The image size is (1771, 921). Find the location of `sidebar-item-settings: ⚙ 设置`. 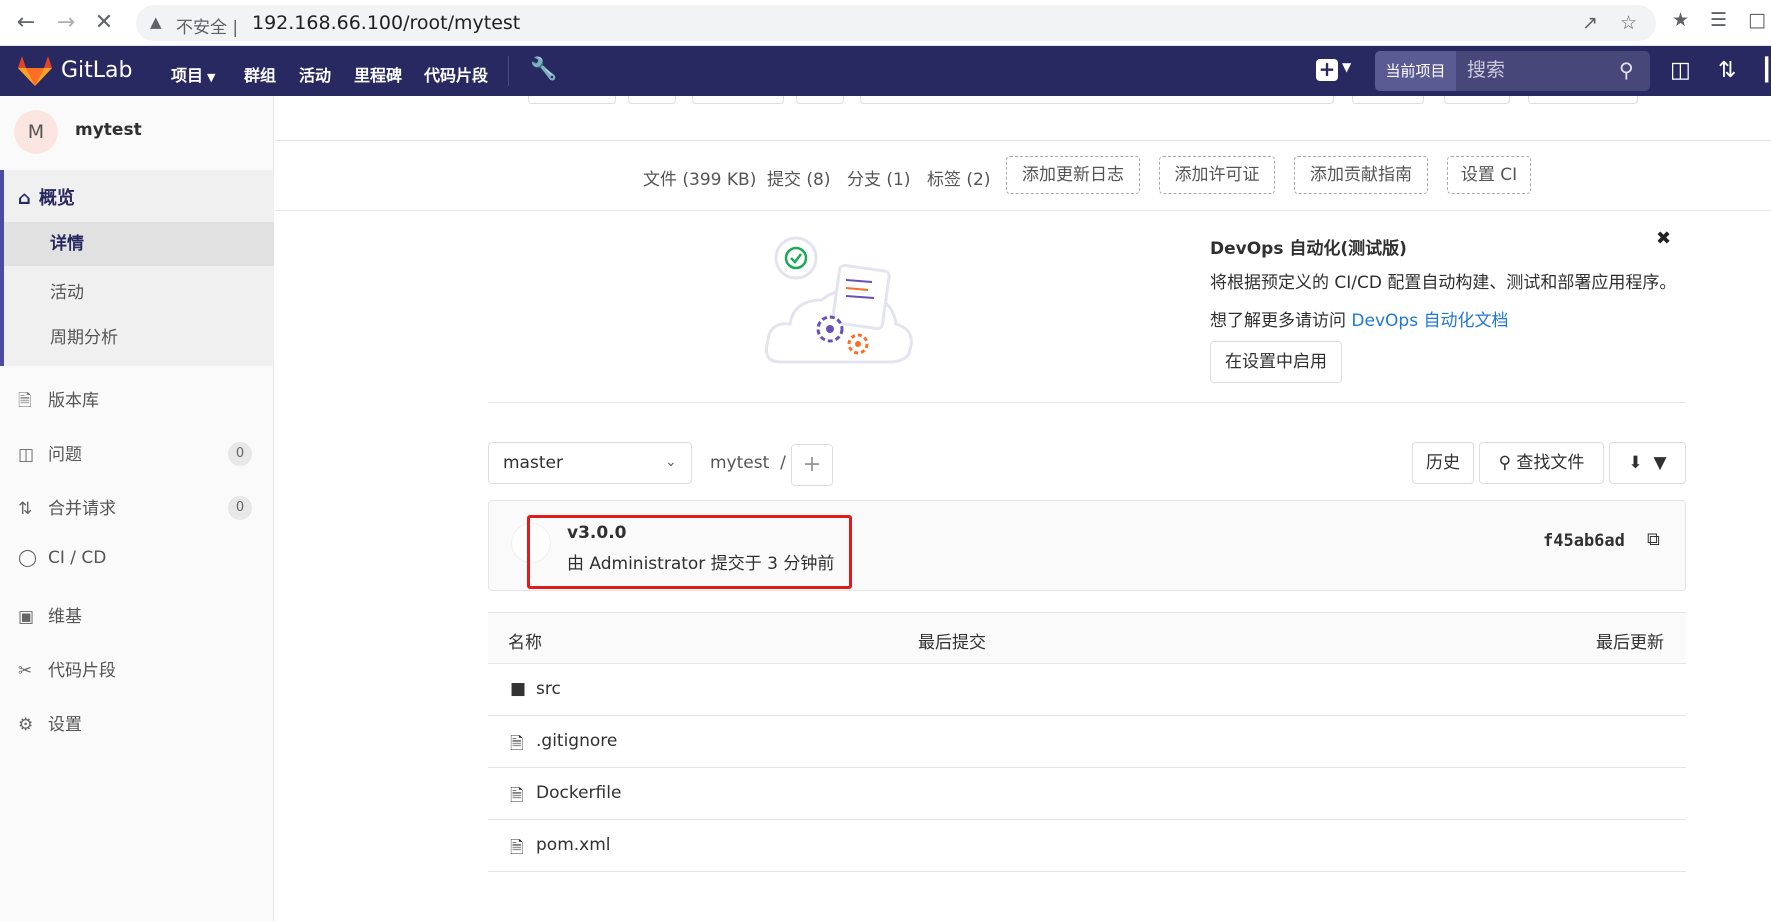

sidebar-item-settings: ⚙ 设置 is located at coordinates (138, 725).